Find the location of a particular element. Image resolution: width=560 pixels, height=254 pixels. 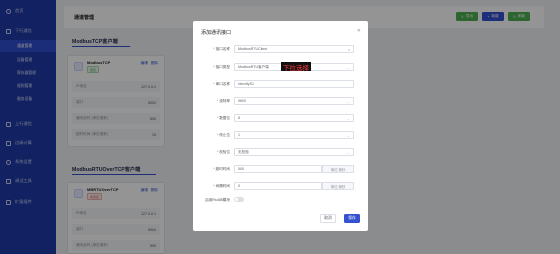

field-label: *数据位 is located at coordinates (223, 118).